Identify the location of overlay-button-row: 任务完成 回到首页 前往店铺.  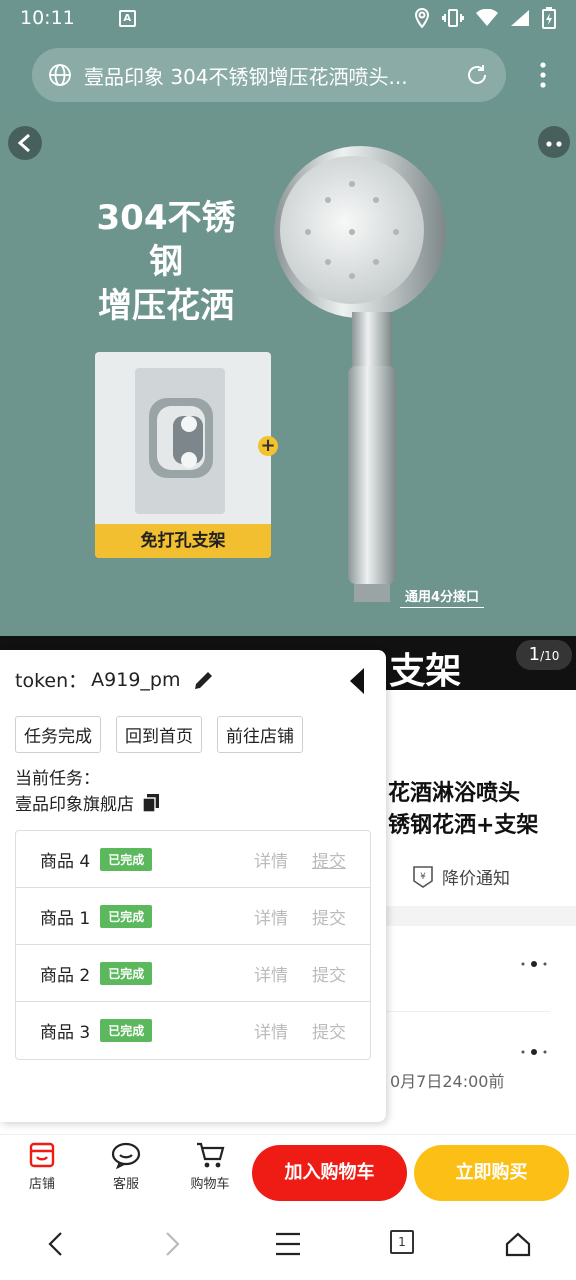
(159, 734).